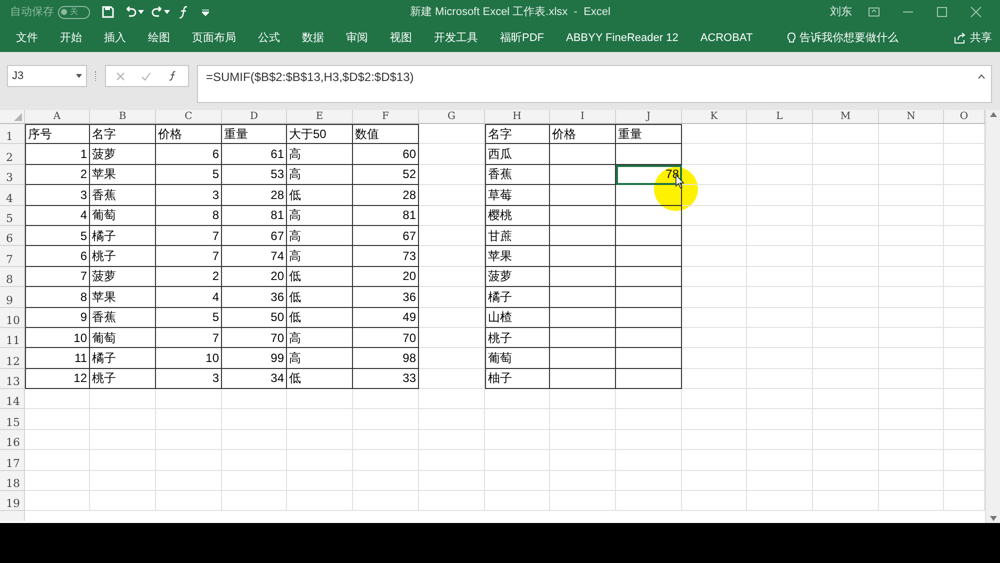 The image size is (1000, 563). I want to click on row-header: 17, so click(12, 460).